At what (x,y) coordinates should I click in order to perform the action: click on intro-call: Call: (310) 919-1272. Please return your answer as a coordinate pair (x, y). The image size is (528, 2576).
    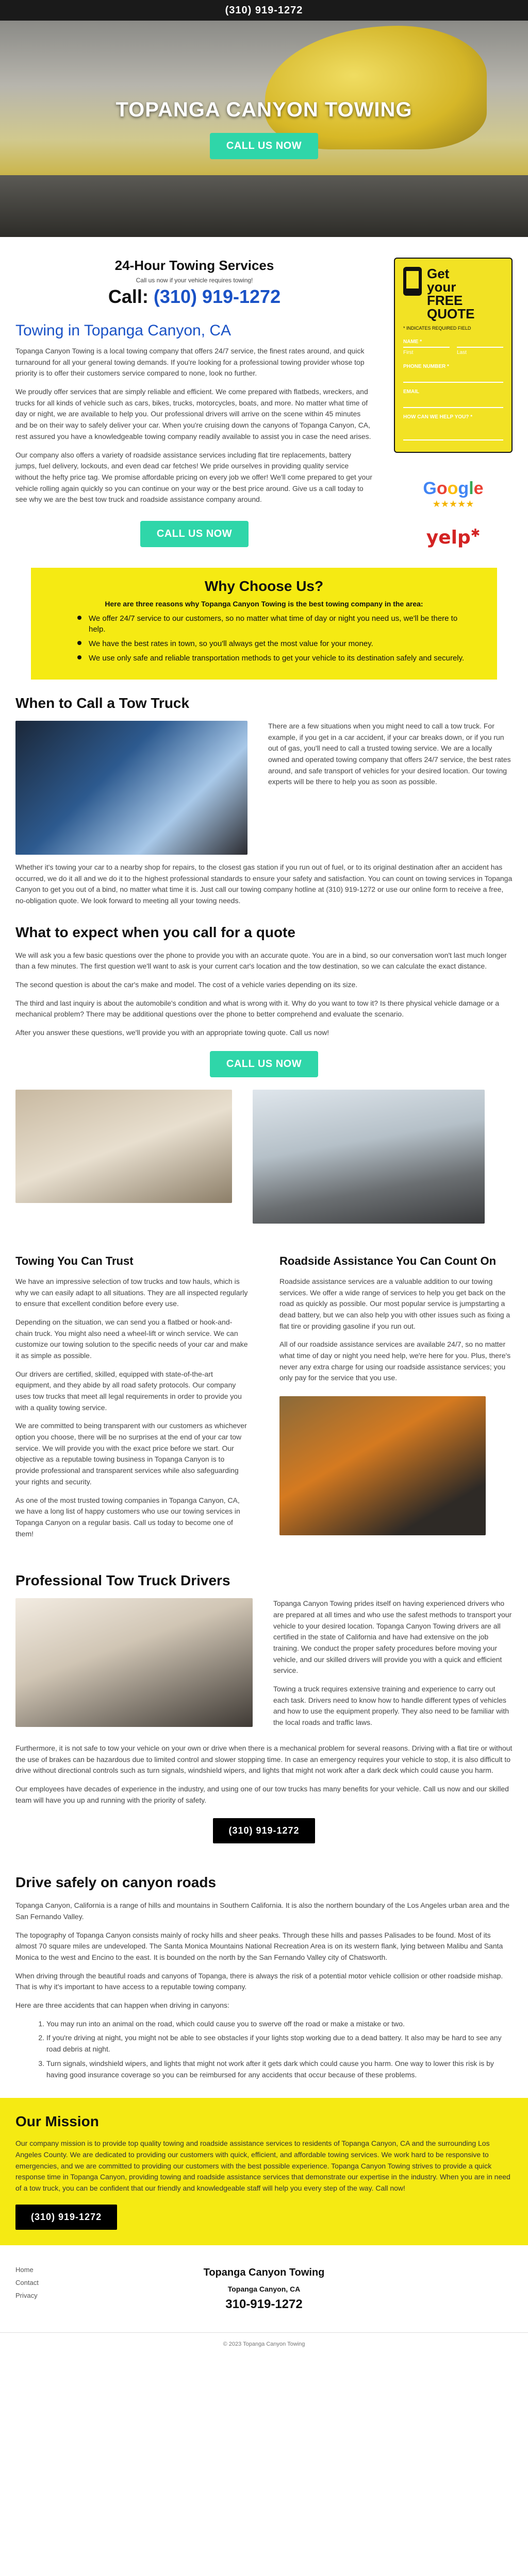
    Looking at the image, I should click on (194, 297).